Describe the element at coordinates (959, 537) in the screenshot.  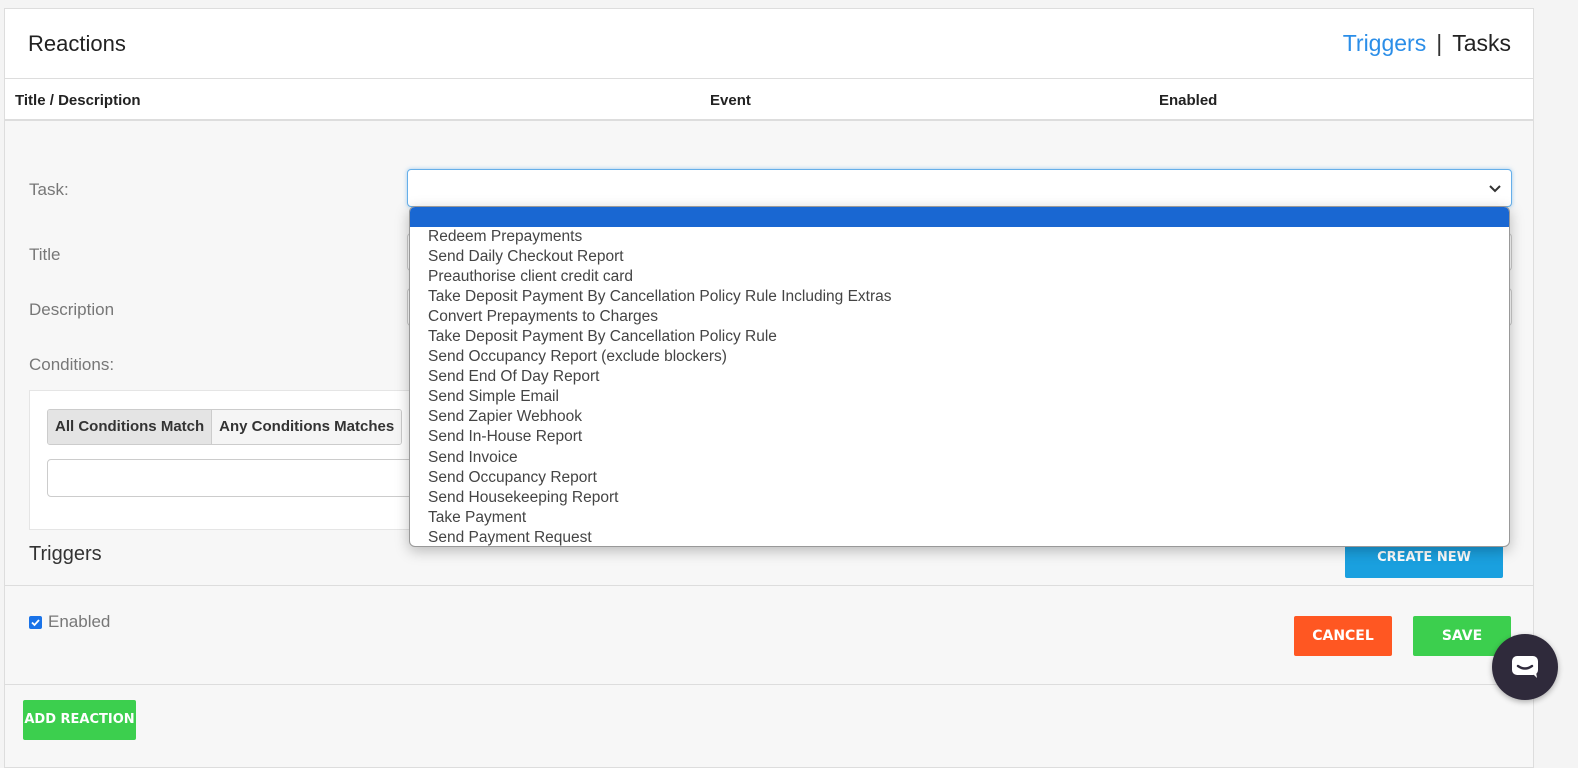
I see `dropdown-option: Send Payment Request` at that location.